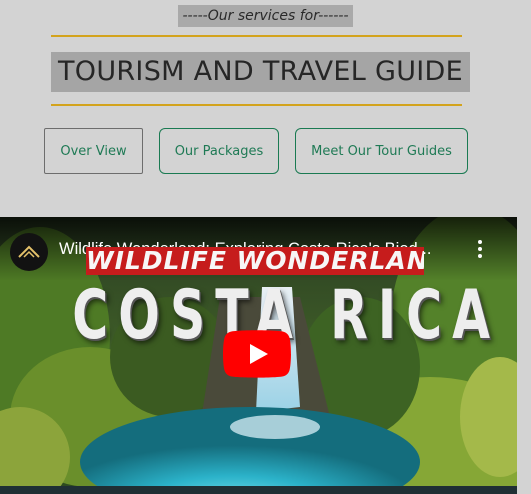 This screenshot has width=531, height=494. I want to click on overview-button: Over View, so click(93, 151).